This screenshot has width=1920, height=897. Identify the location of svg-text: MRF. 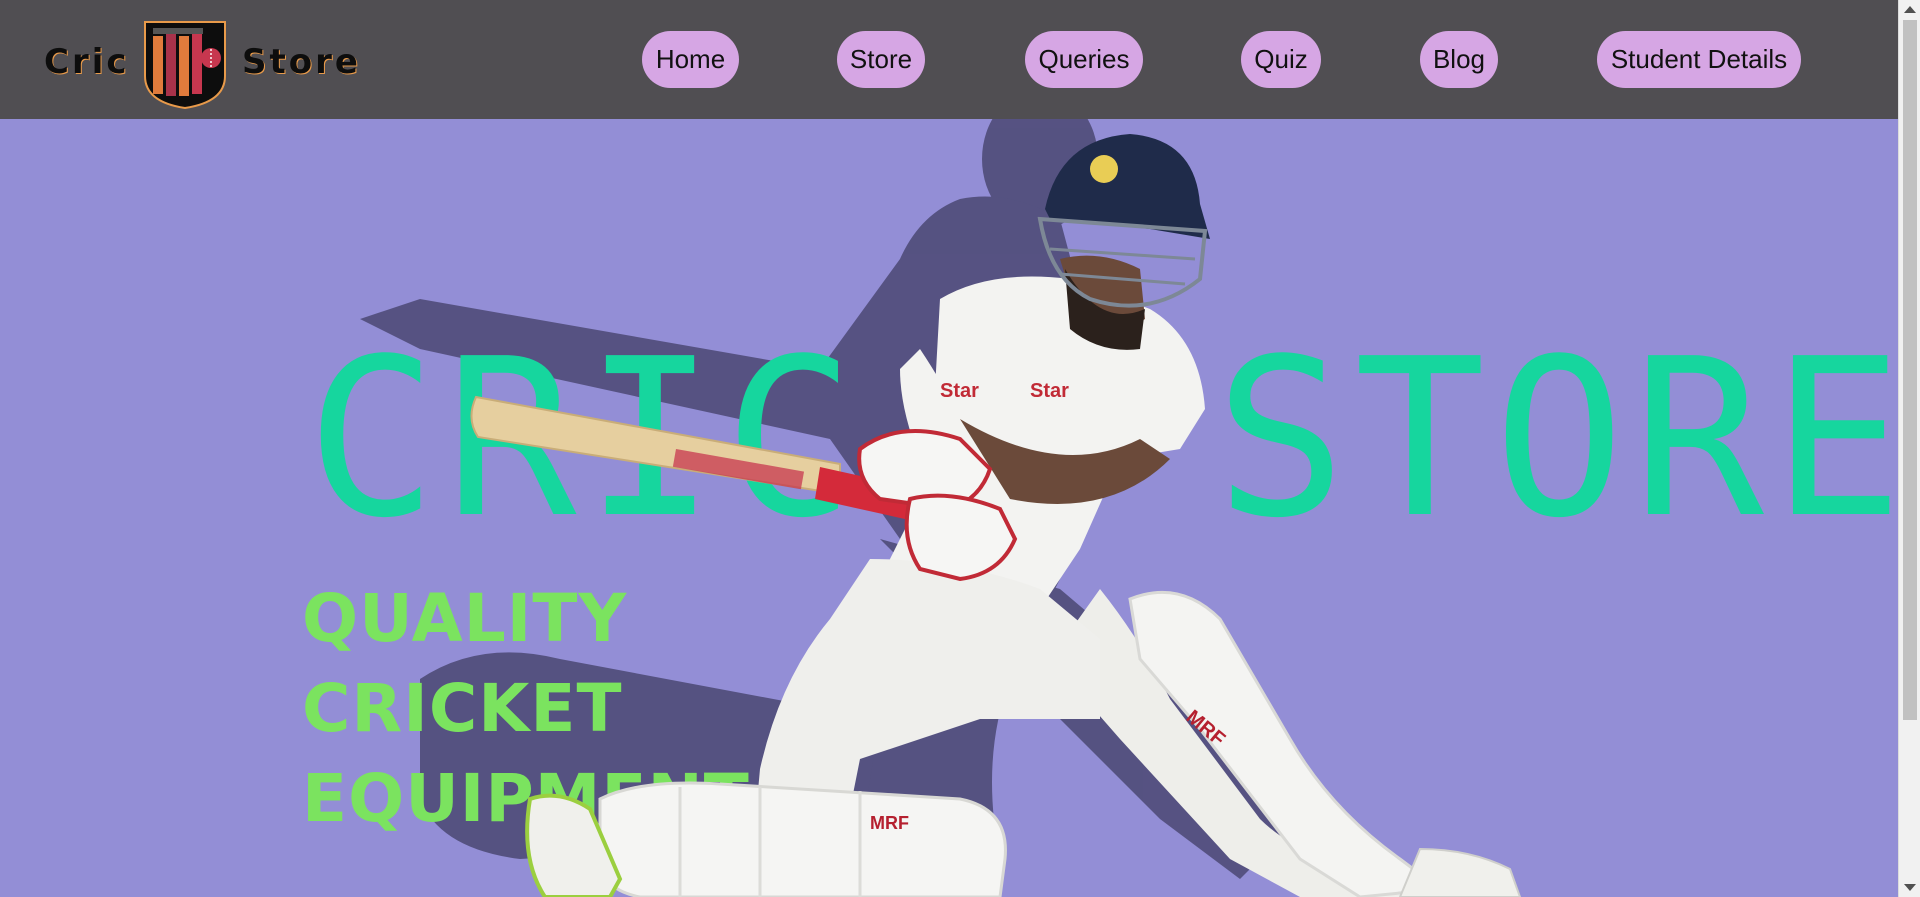
(889, 823).